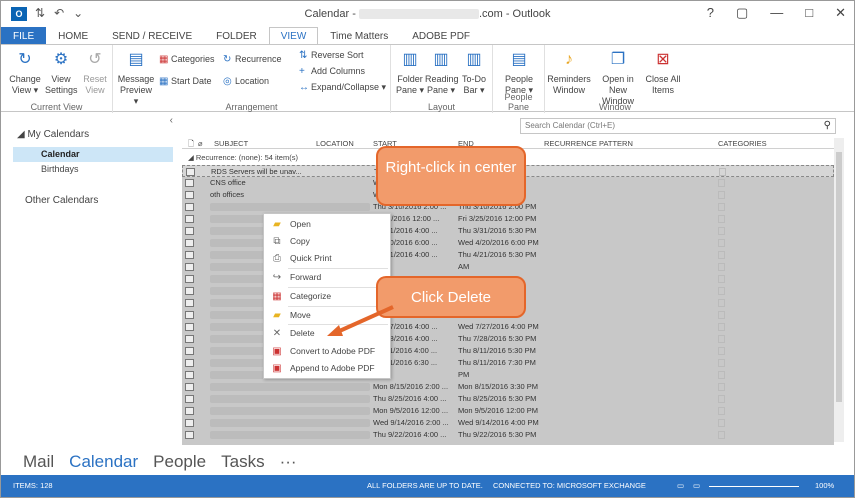 The image size is (855, 498). I want to click on add-columns-button: + Add Columns, so click(332, 71).